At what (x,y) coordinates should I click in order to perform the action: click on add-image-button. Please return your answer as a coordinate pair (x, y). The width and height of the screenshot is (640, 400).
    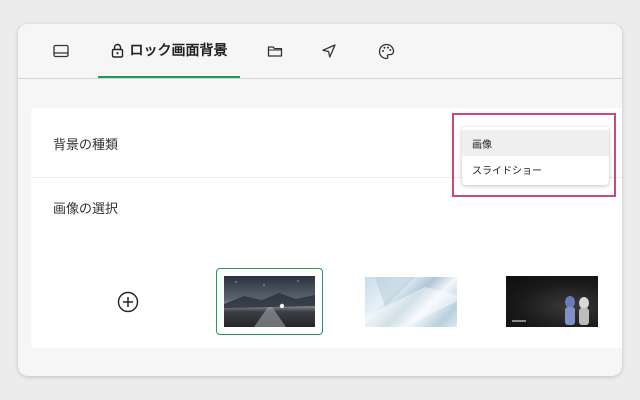
    Looking at the image, I should click on (128, 302).